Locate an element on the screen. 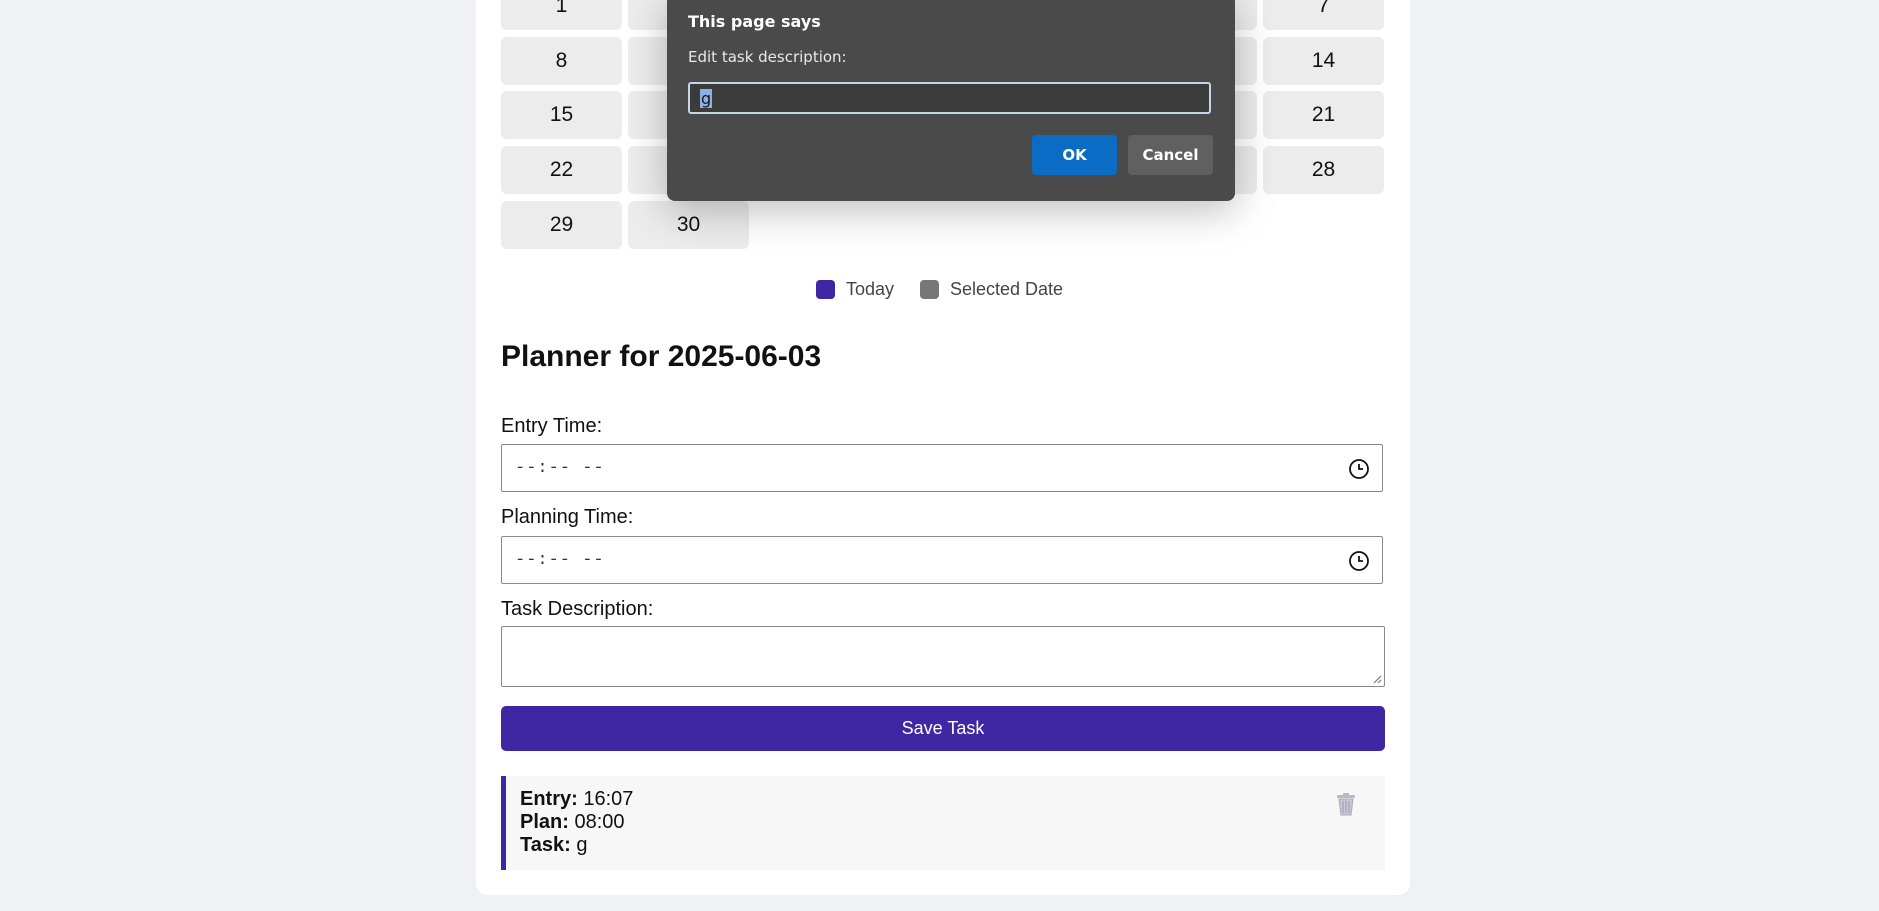 Image resolution: width=1879 pixels, height=911 pixels. trash-icon is located at coordinates (1346, 804).